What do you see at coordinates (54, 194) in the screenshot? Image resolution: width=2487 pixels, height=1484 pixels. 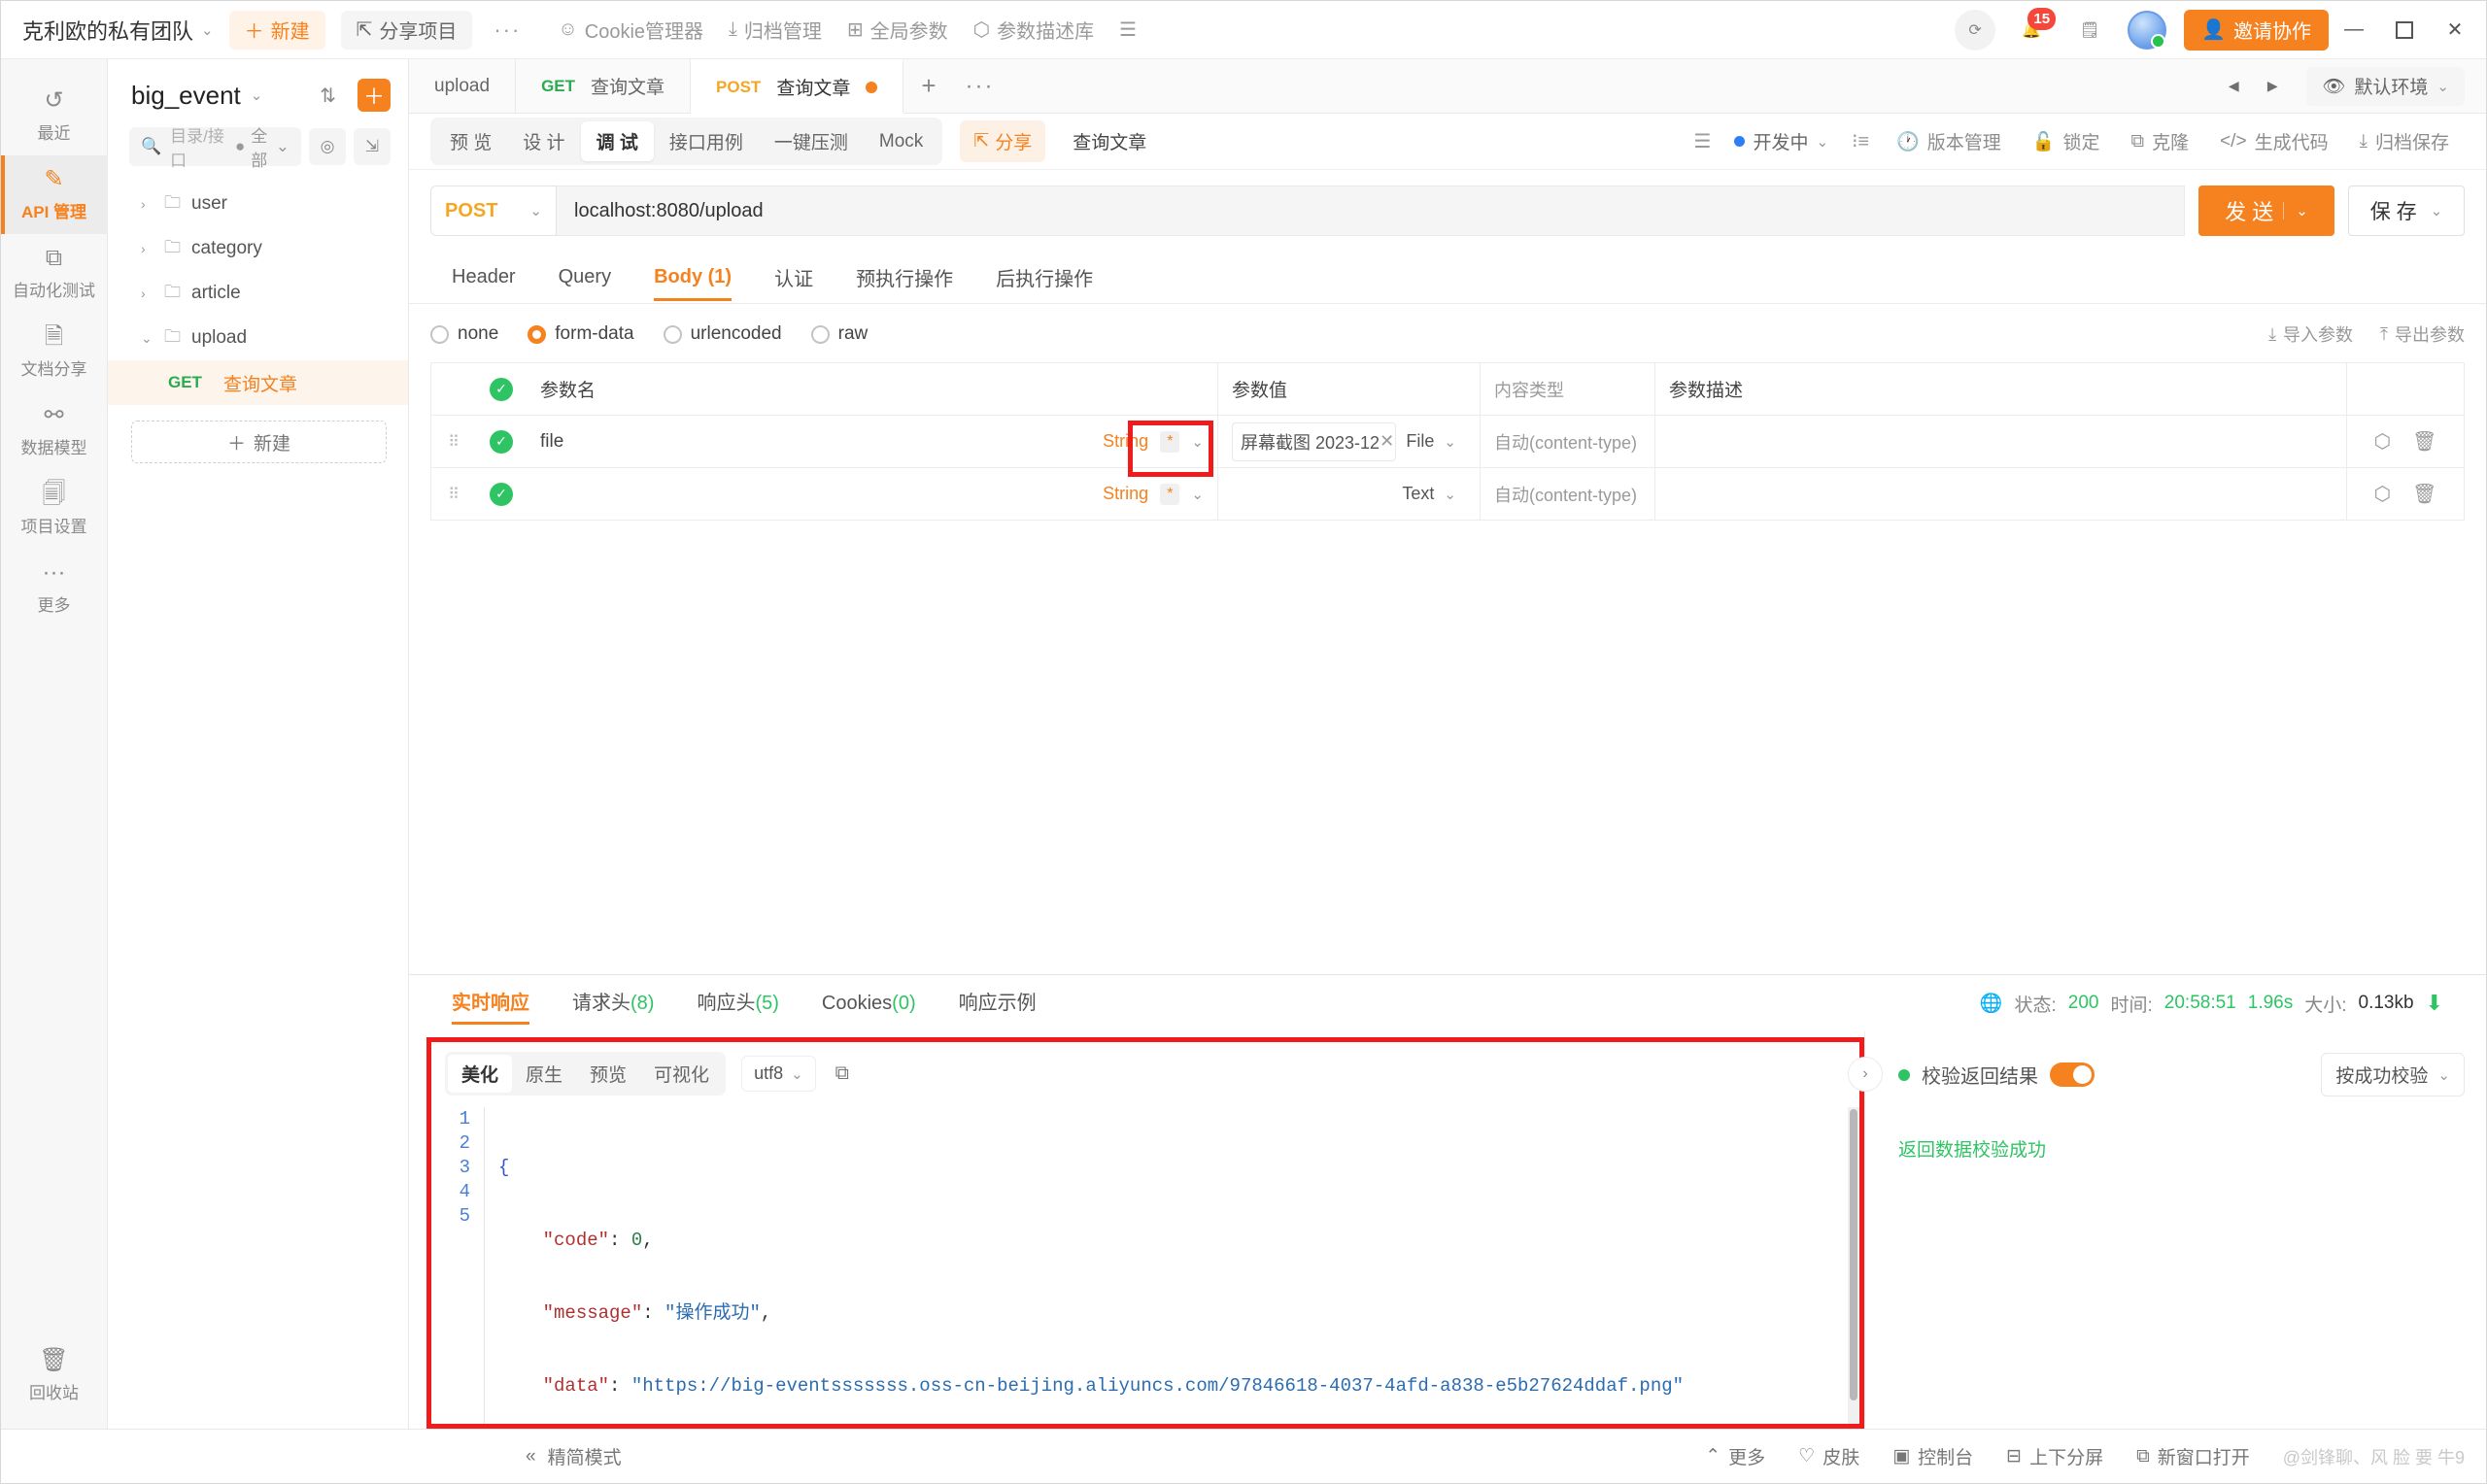 I see `sidebar-item-api: ✎ API 管理` at bounding box center [54, 194].